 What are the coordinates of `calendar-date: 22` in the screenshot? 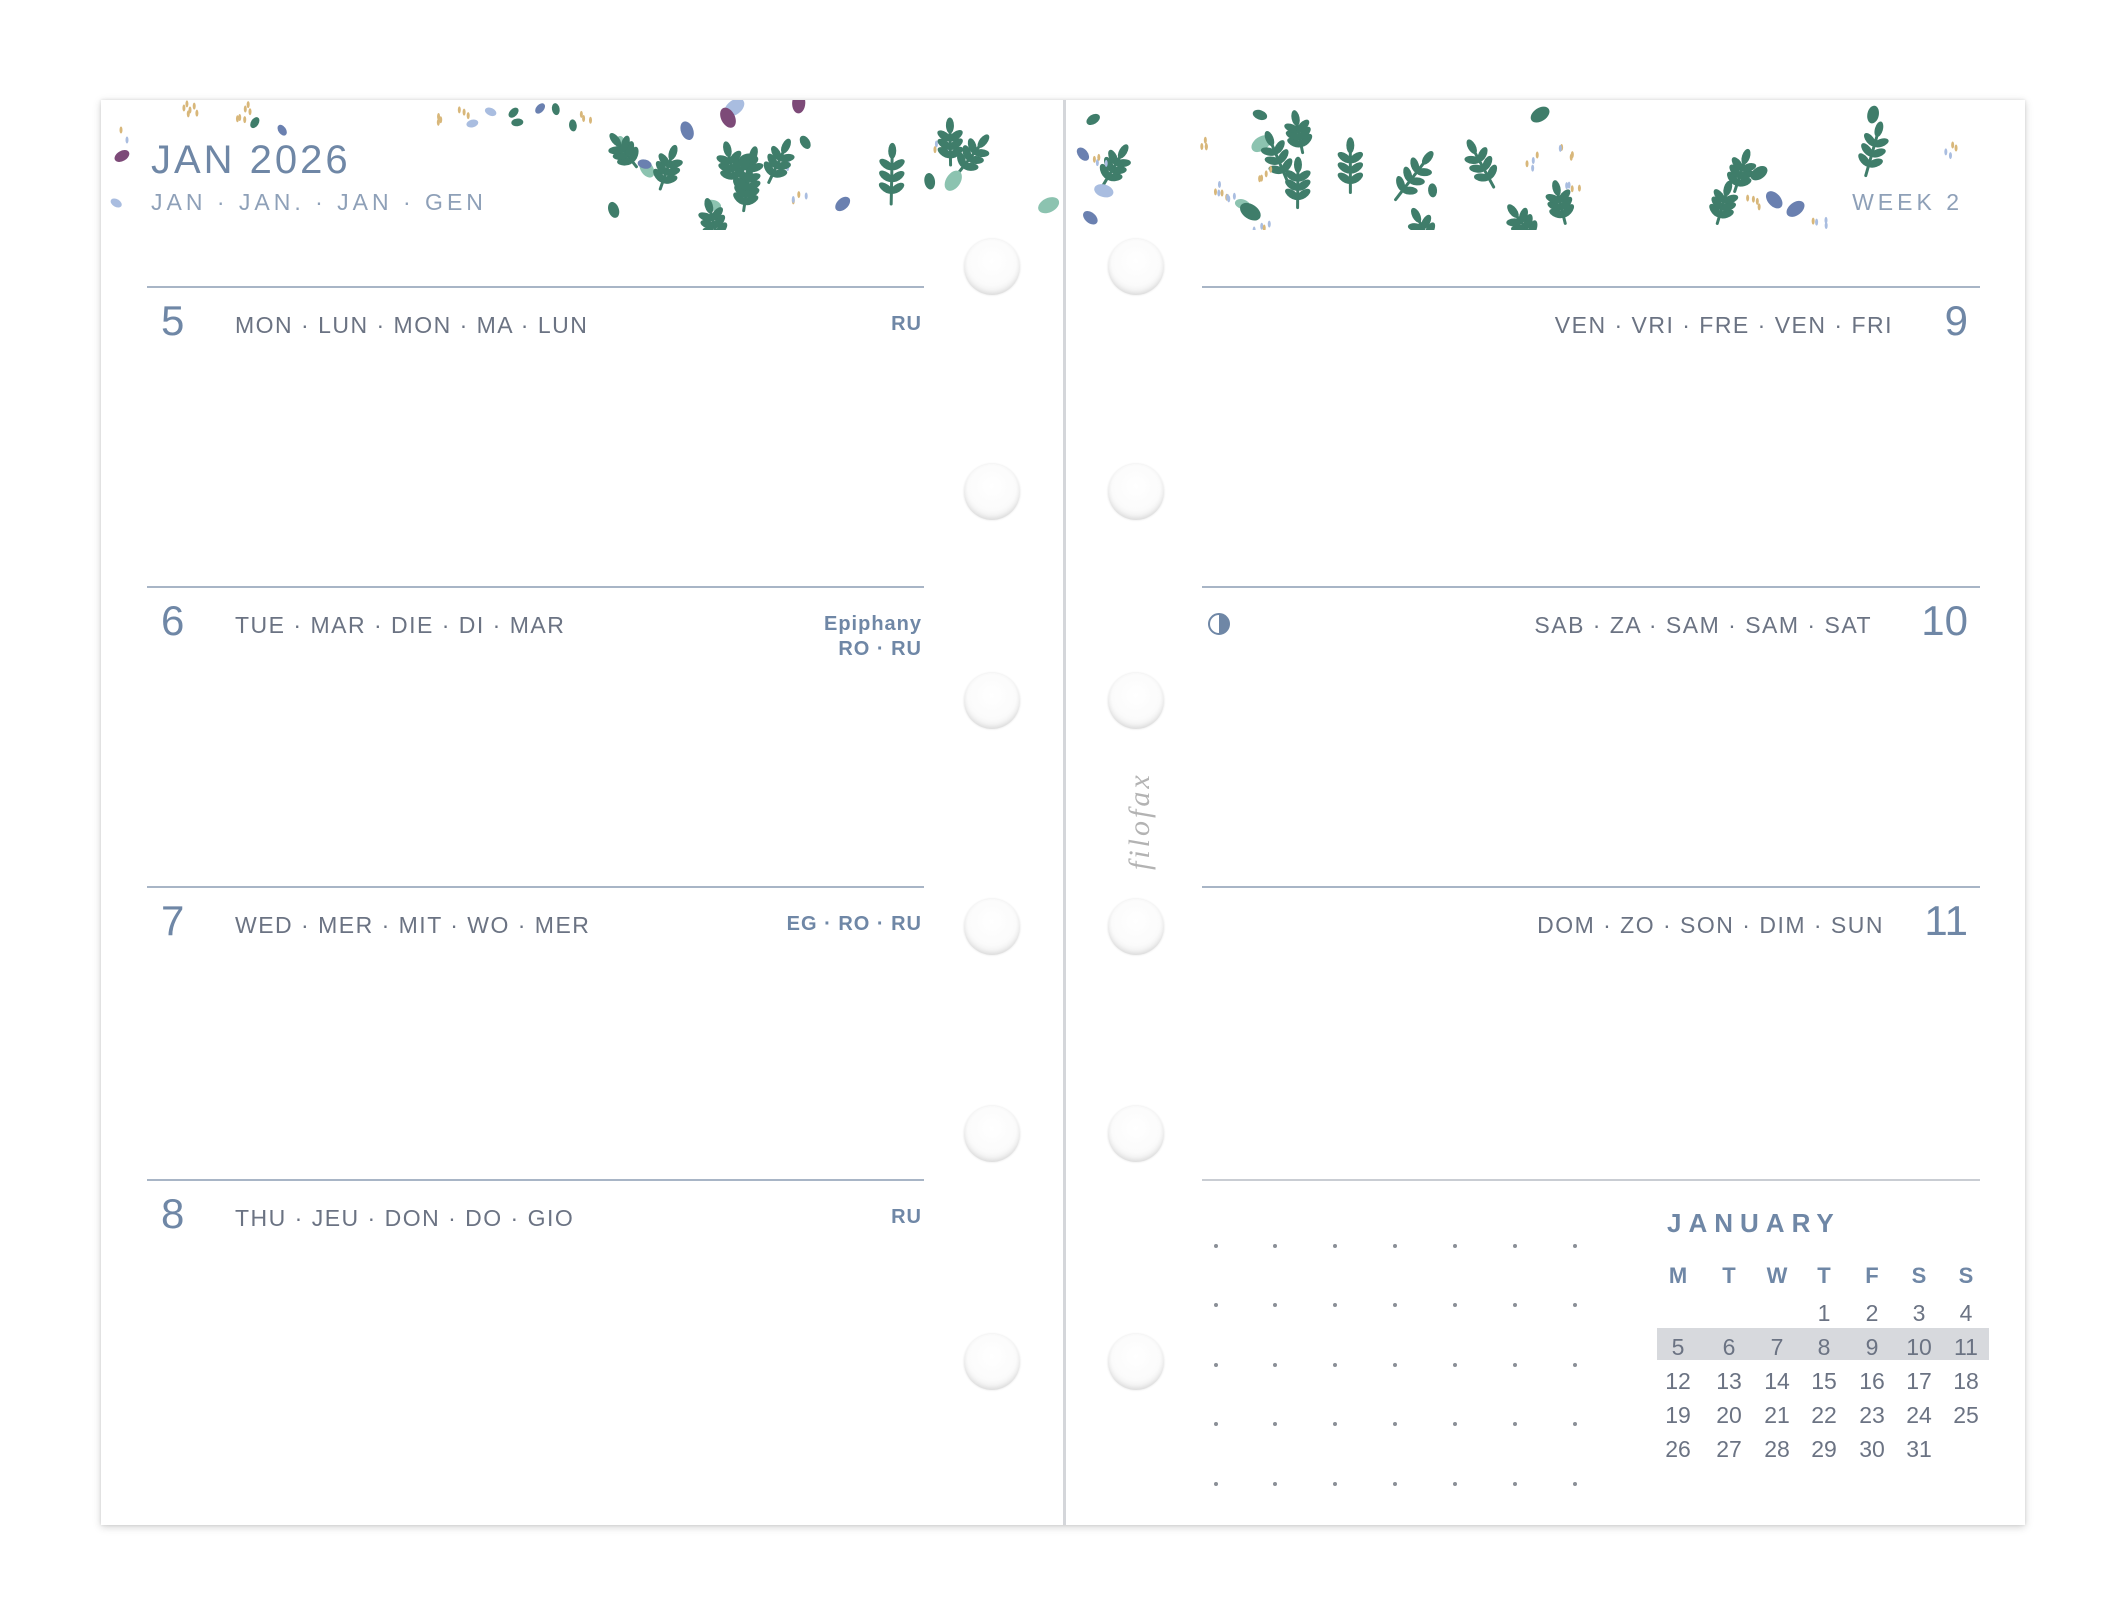 It's located at (1824, 1415).